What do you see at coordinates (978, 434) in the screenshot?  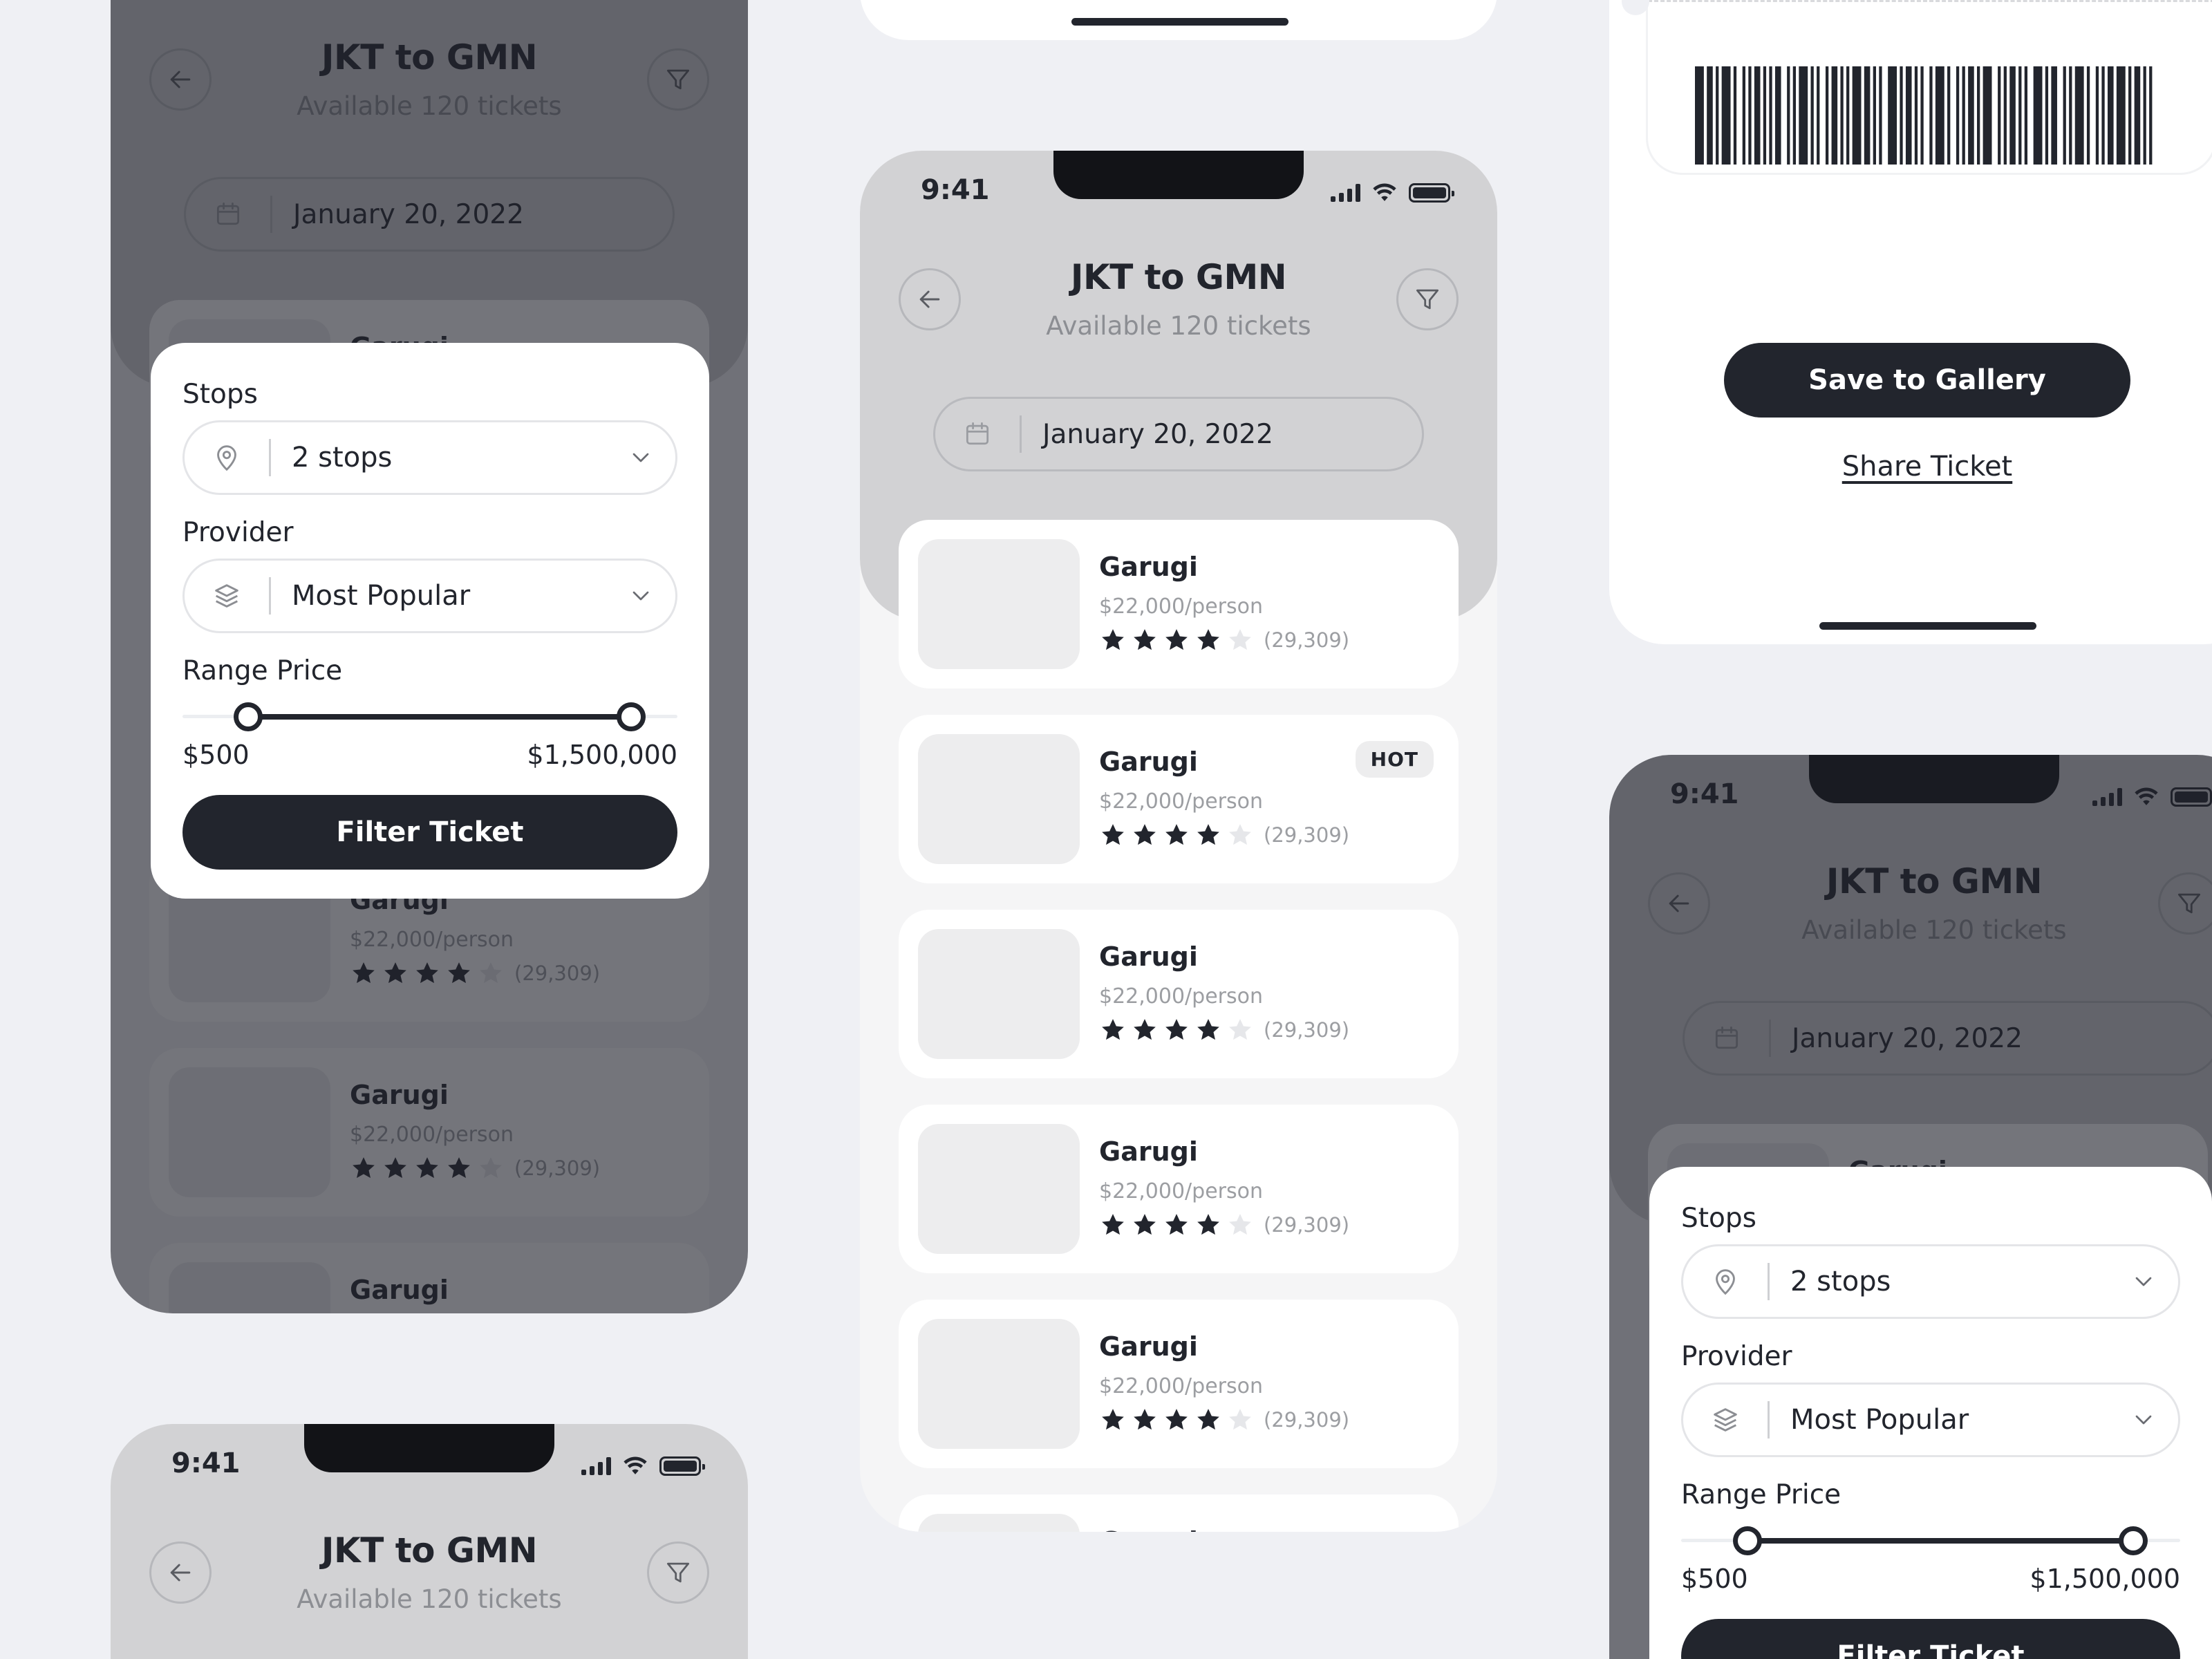 I see `calendar-icon` at bounding box center [978, 434].